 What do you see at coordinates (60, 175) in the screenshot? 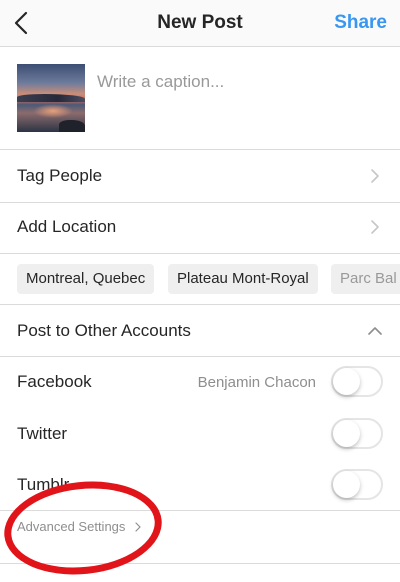
I see `tag-people-label: Tag People` at bounding box center [60, 175].